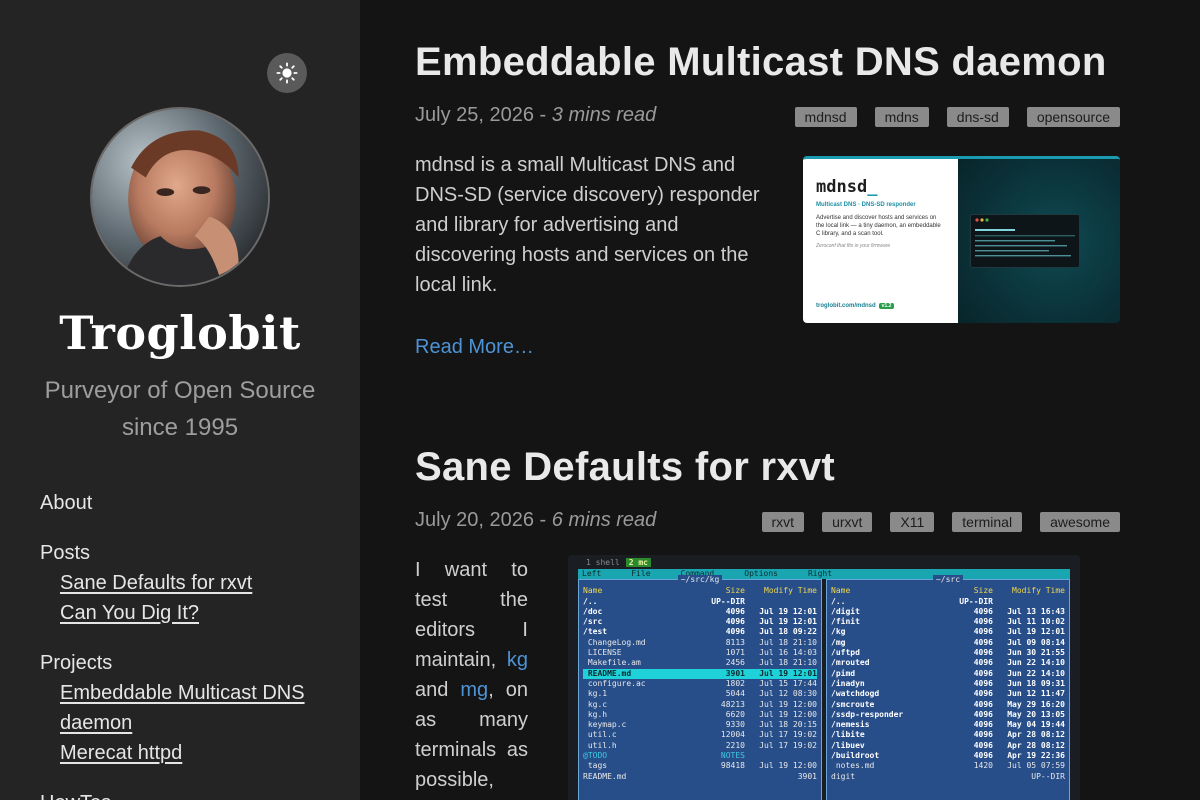  I want to click on mc-file-time, so click(781, 602).